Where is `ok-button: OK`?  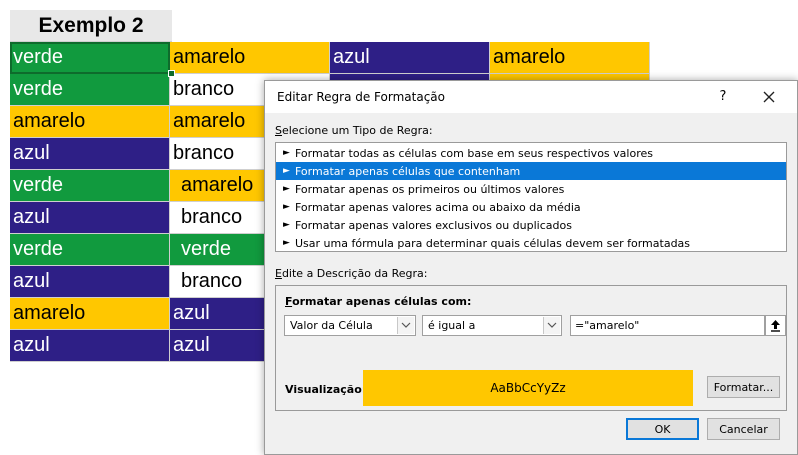
ok-button: OK is located at coordinates (662, 429).